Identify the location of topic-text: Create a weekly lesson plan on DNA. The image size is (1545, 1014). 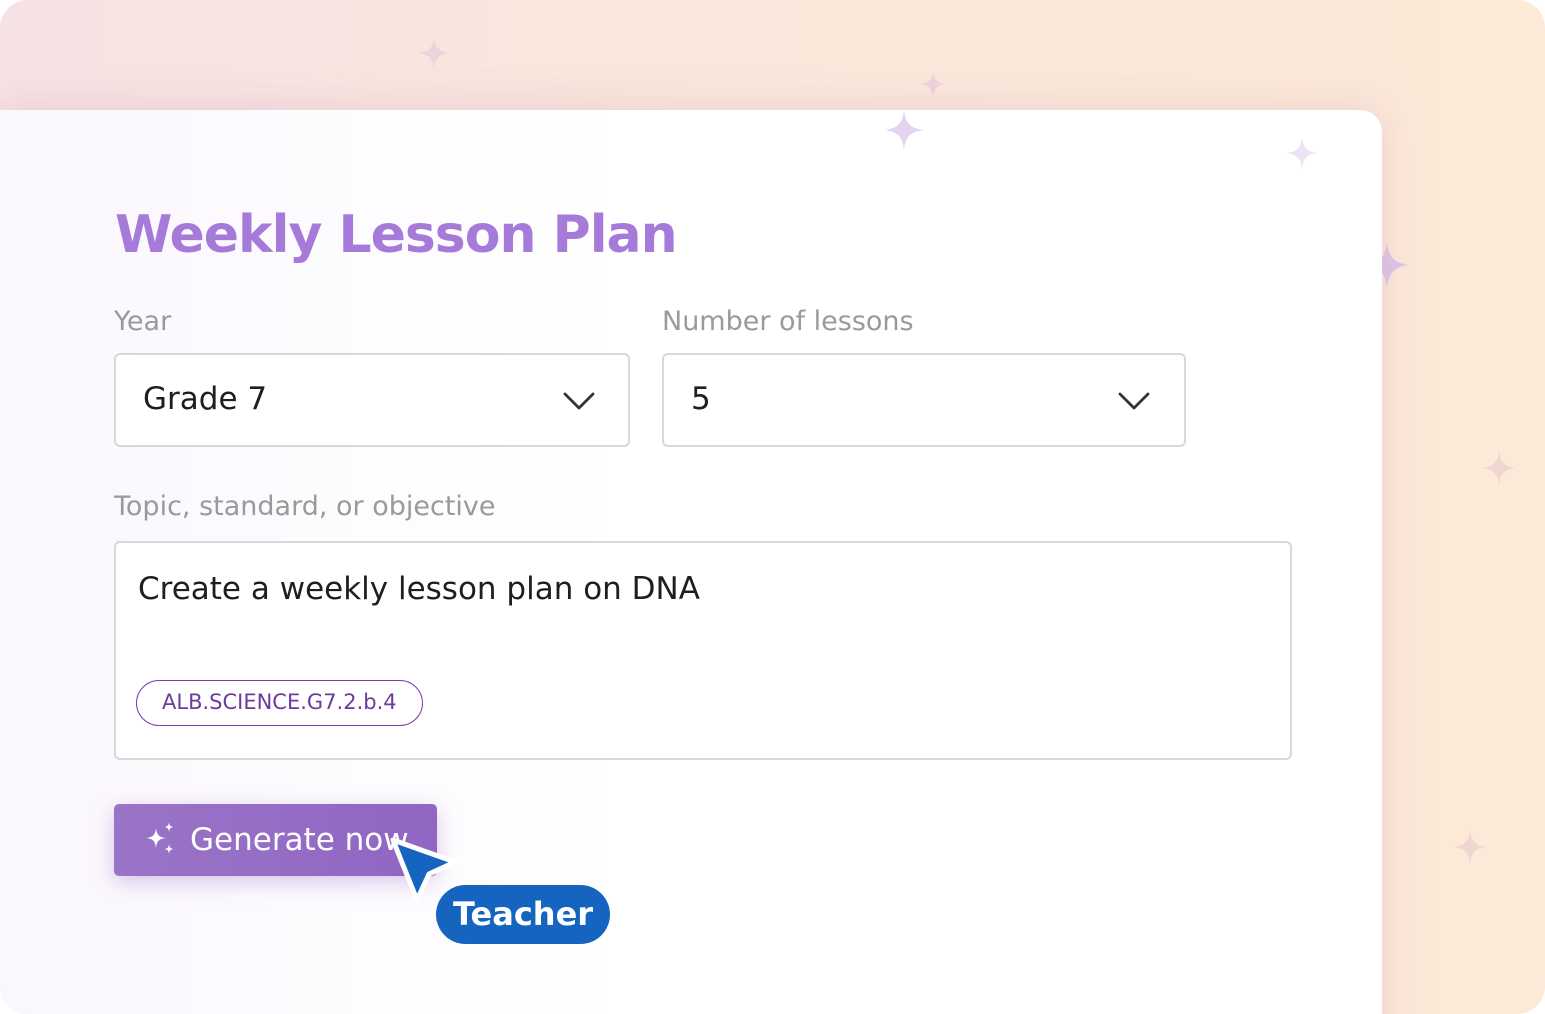
(419, 589).